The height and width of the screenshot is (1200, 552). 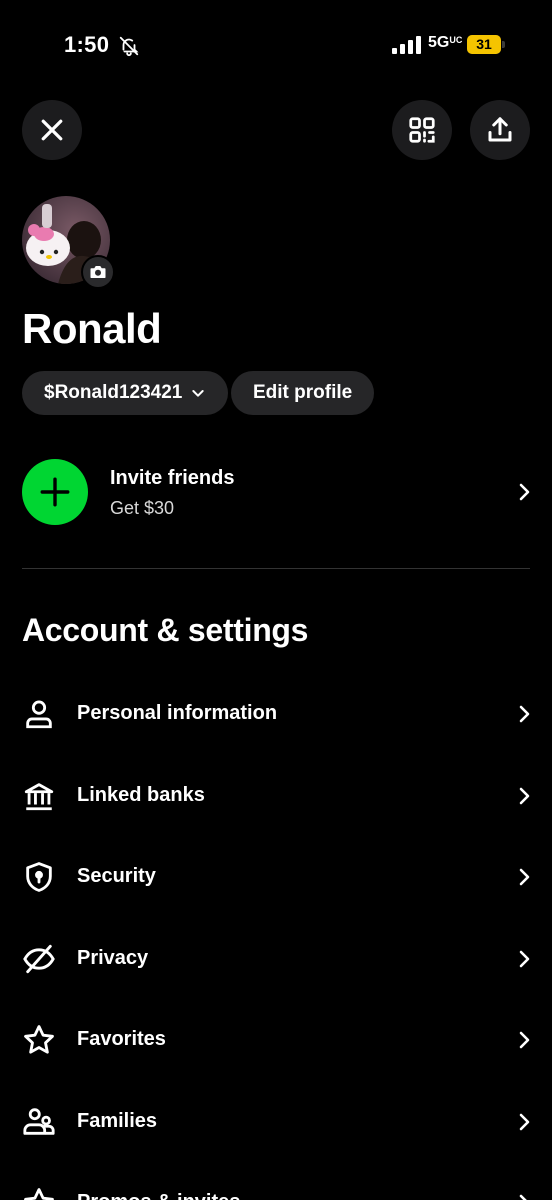 What do you see at coordinates (276, 1181) in the screenshot?
I see `settings-item-promos-invites: Promos & invites` at bounding box center [276, 1181].